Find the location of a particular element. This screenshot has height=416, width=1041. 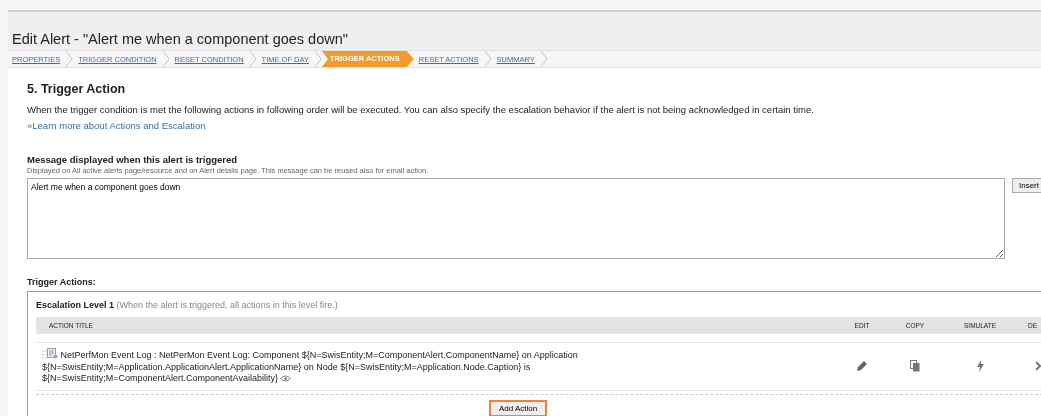

escalation-title: Escalation Level 1 (When the alert is triggered, all actions in this level fire.) is located at coordinates (187, 305).